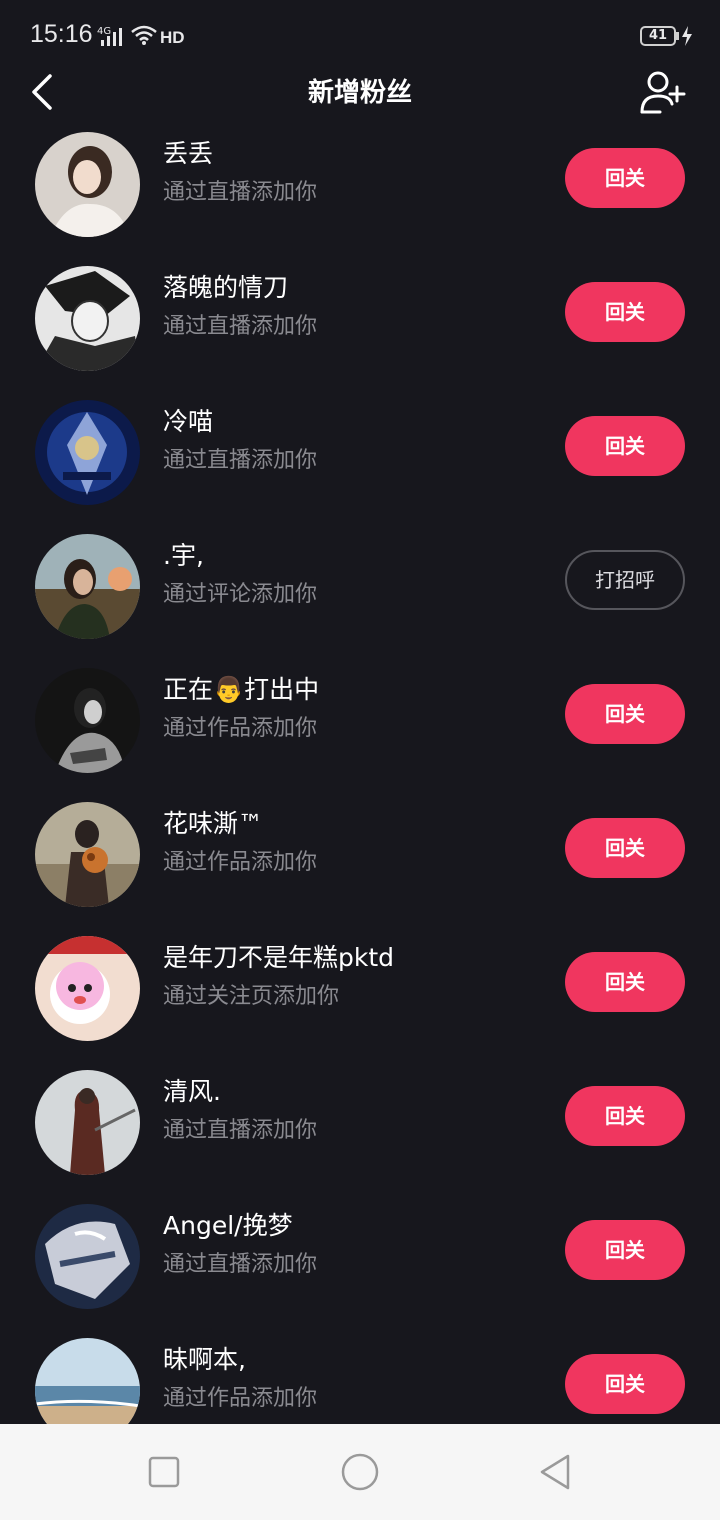 Image resolution: width=720 pixels, height=1520 pixels. I want to click on fan-name: Angel/挽梦, so click(228, 1225).